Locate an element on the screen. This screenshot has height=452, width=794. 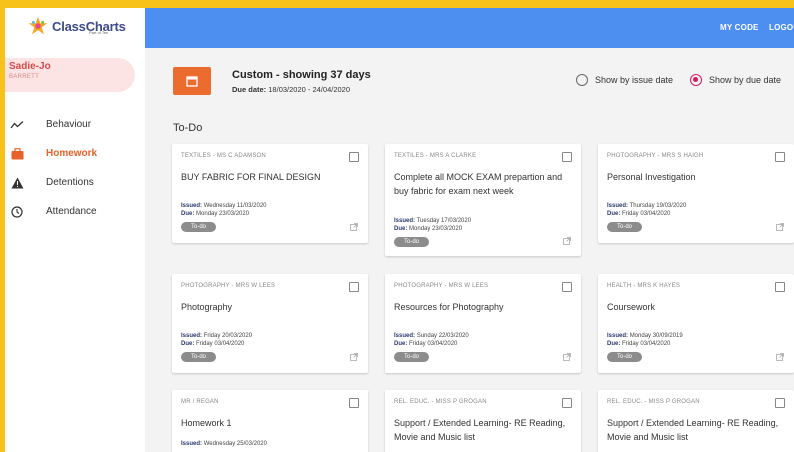
radio-due-date is located at coordinates (696, 80).